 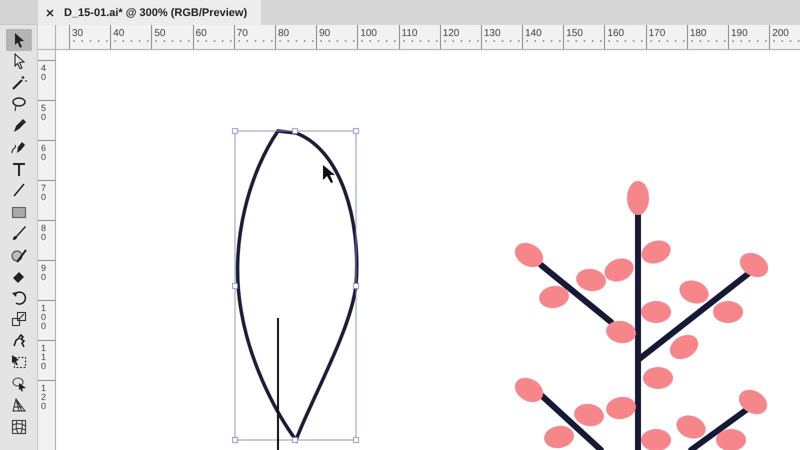 I want to click on perspective-grid-icon, so click(x=18, y=405).